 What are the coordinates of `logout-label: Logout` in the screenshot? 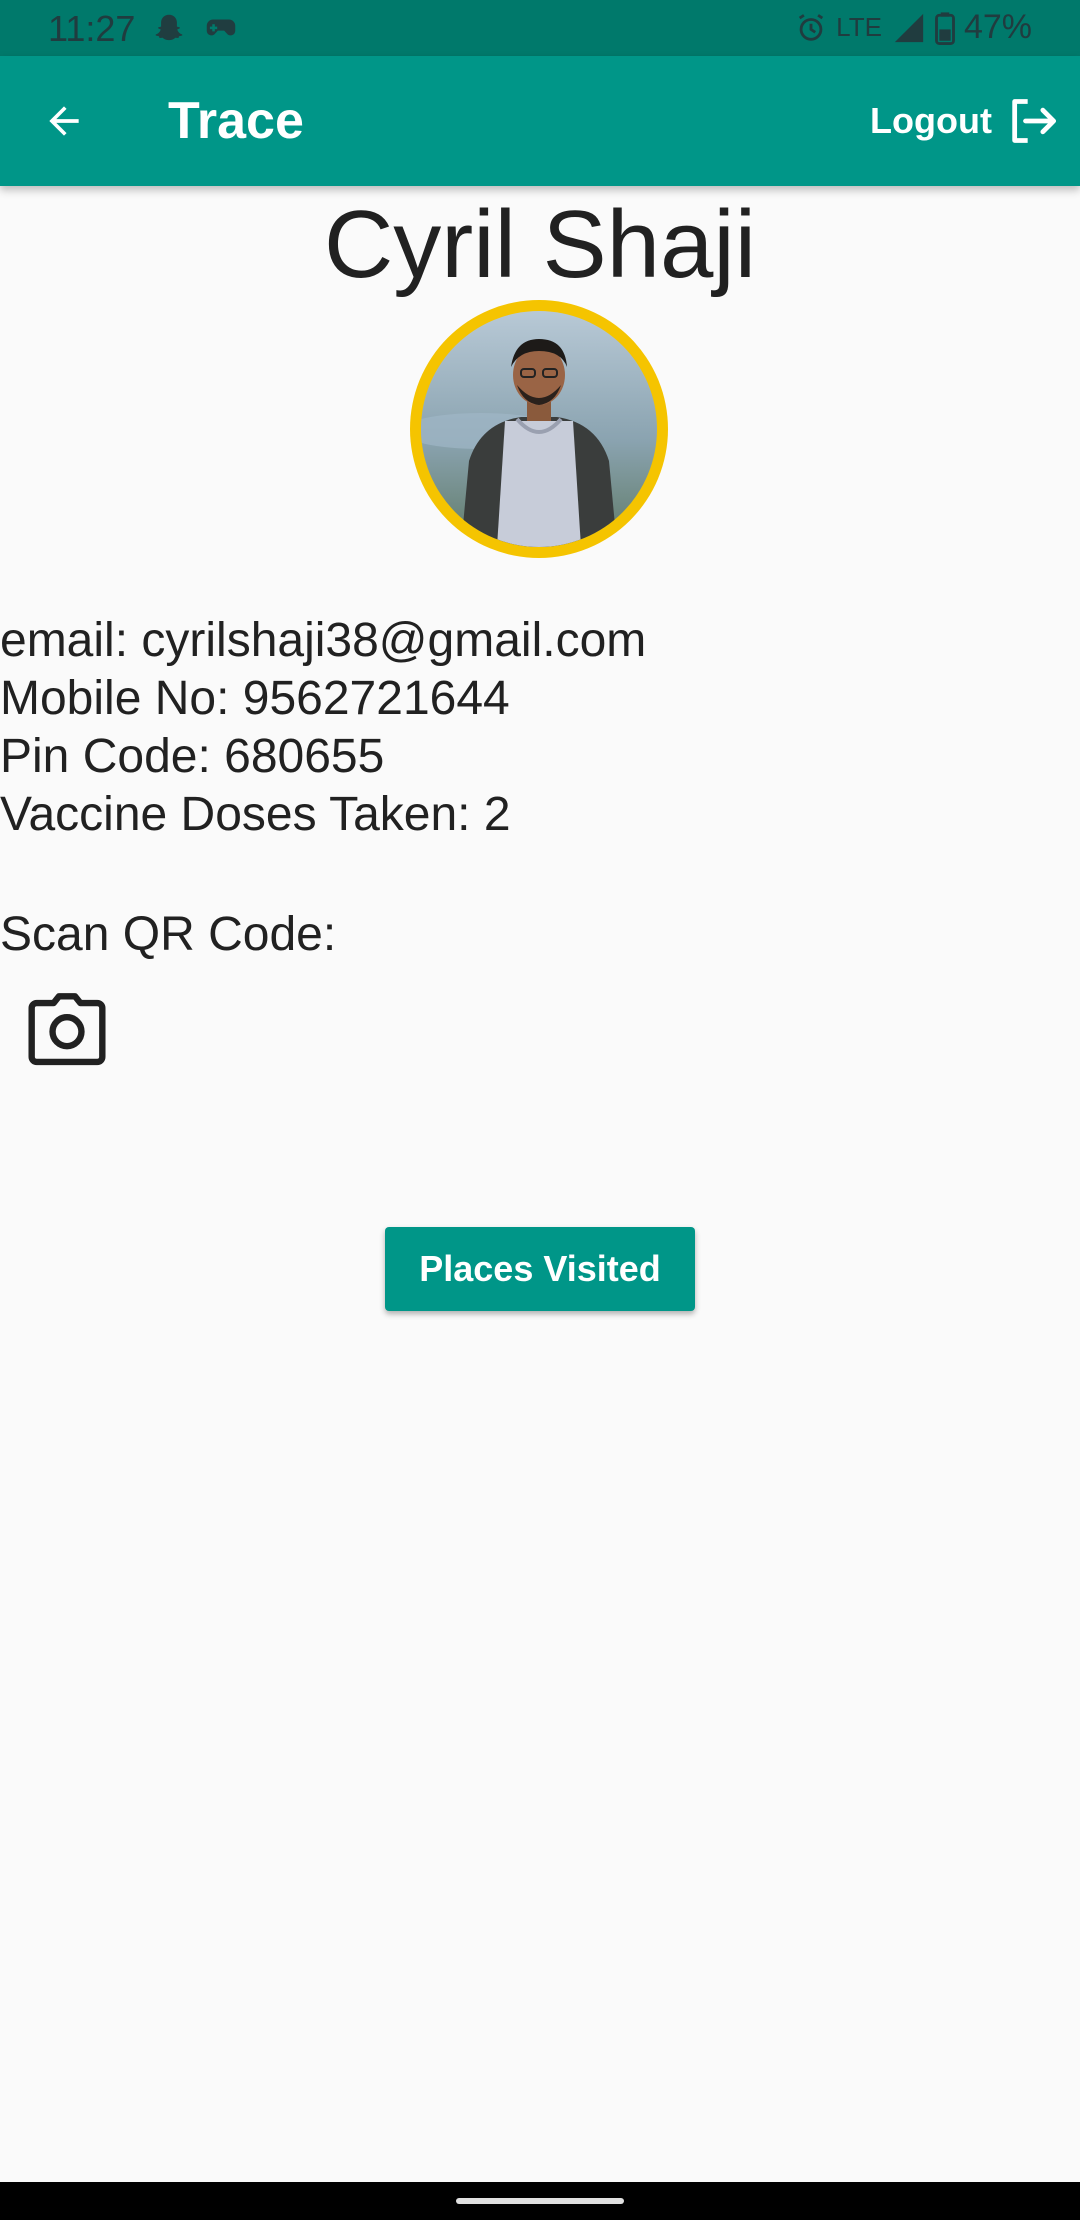 It's located at (931, 120).